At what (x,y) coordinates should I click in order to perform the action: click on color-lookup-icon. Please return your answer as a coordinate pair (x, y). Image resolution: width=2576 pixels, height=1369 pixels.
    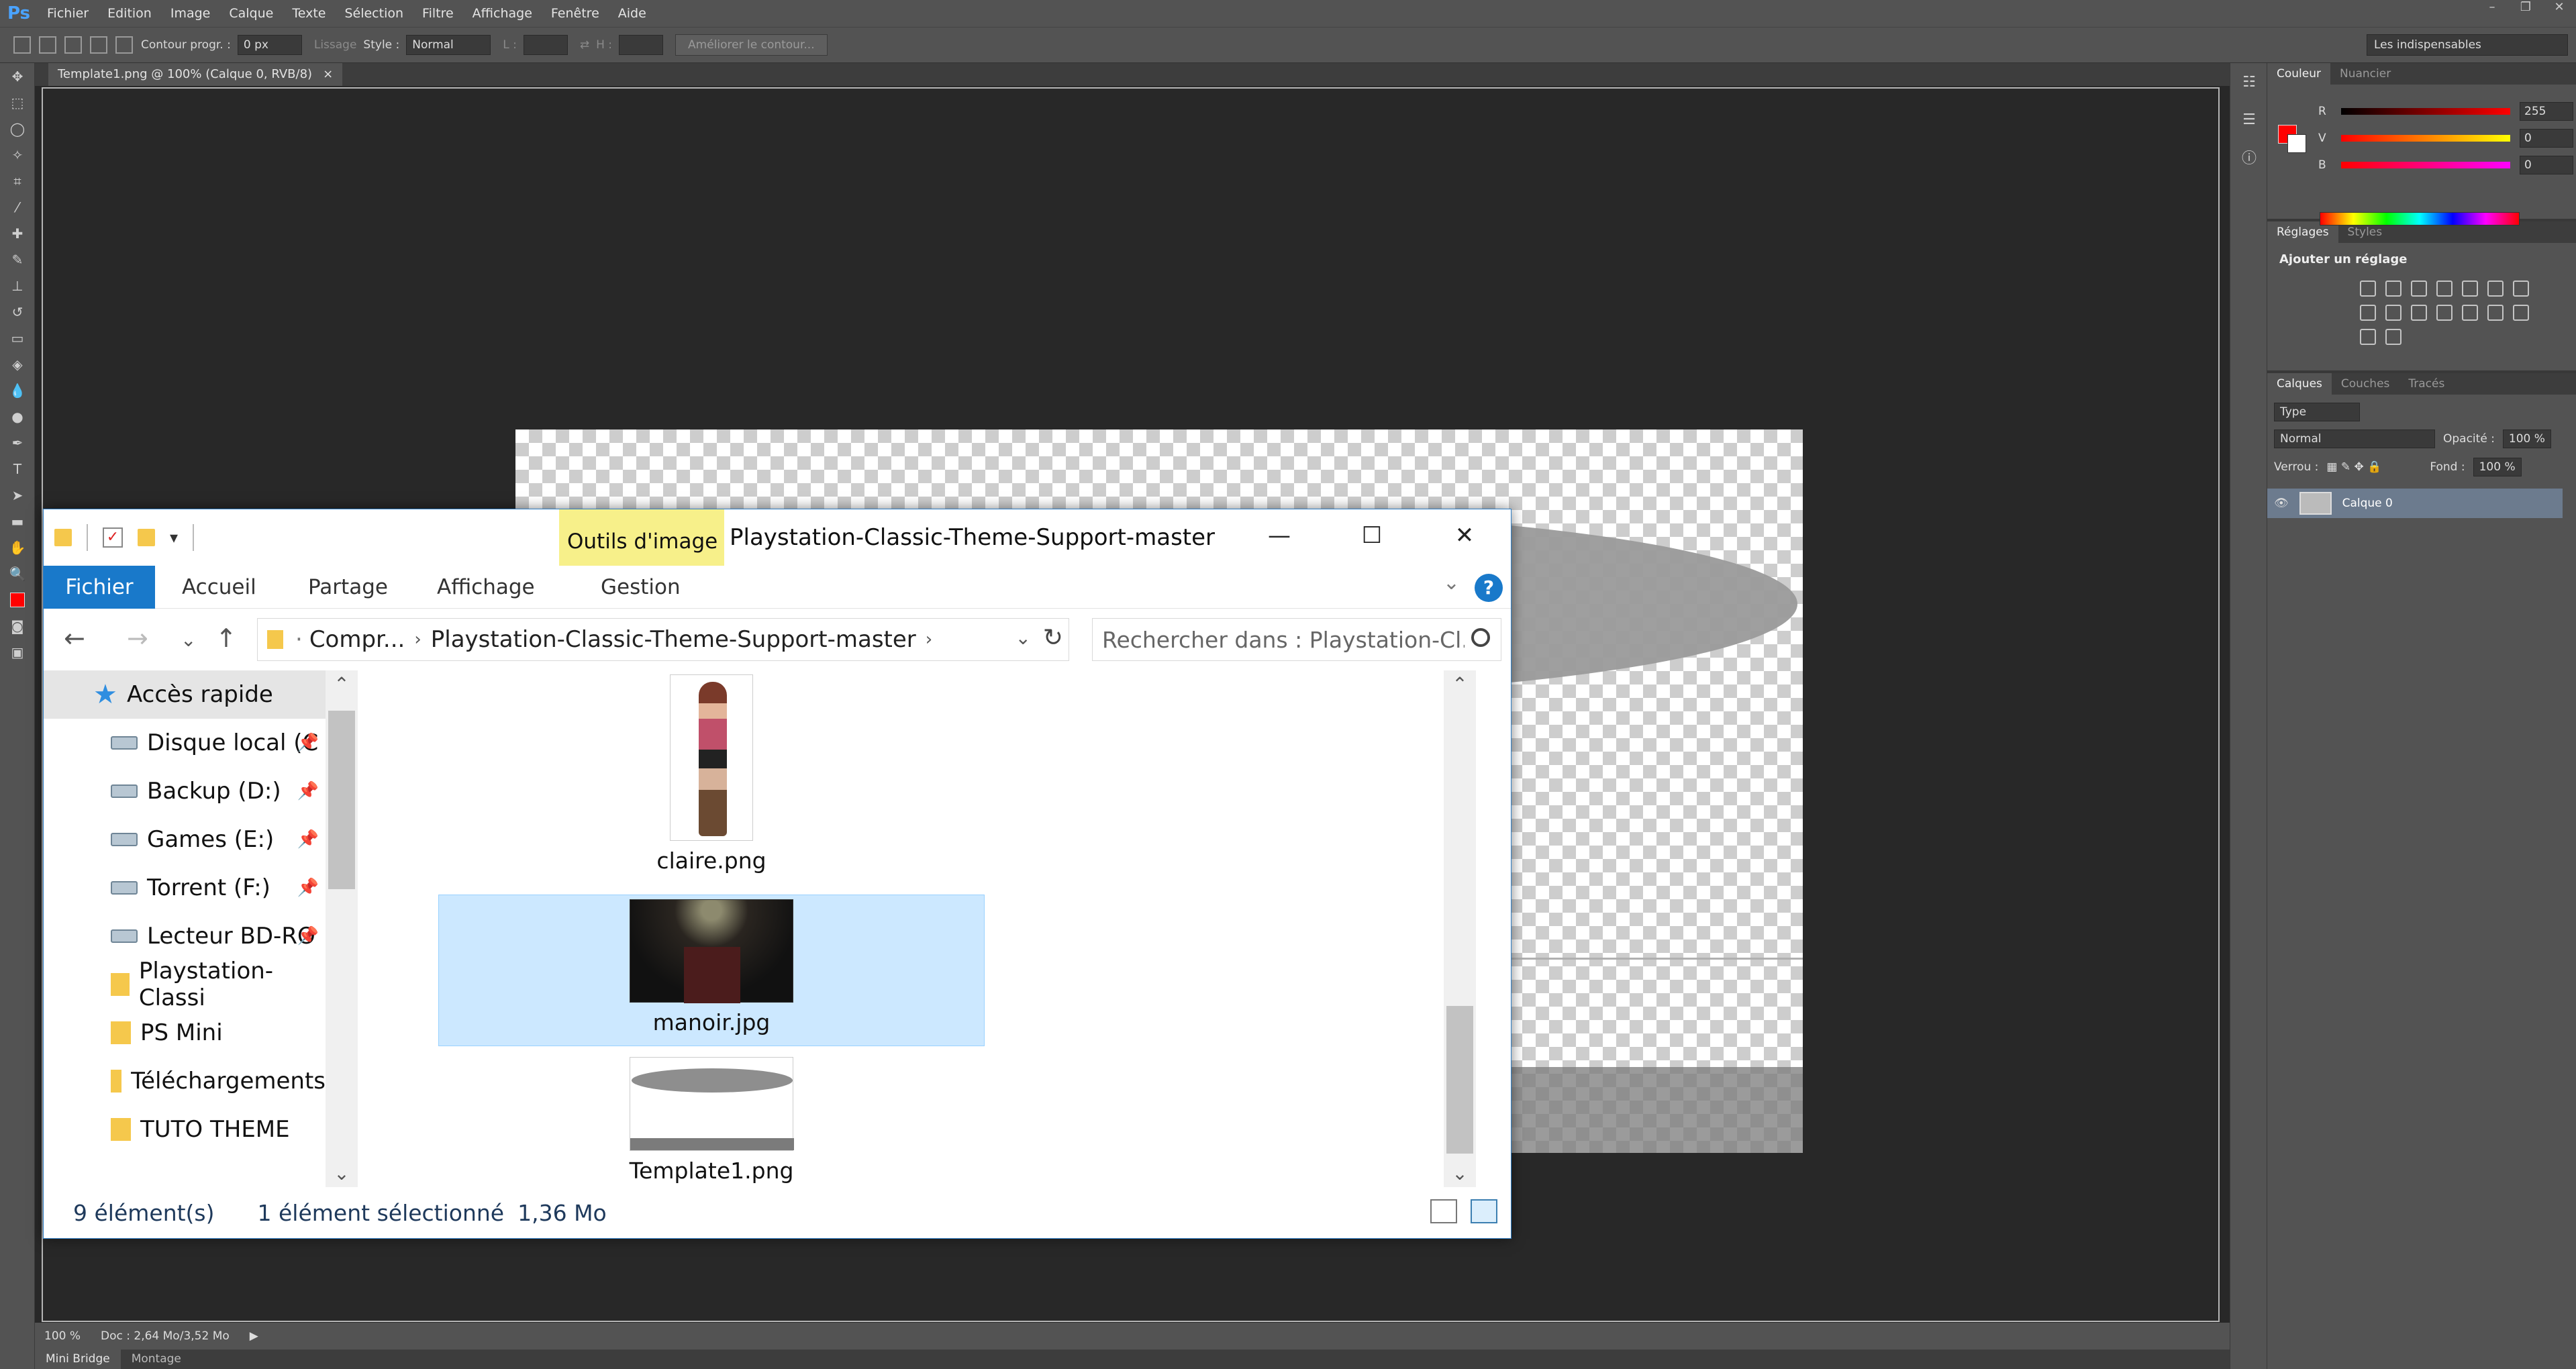
    Looking at the image, I should click on (2444, 313).